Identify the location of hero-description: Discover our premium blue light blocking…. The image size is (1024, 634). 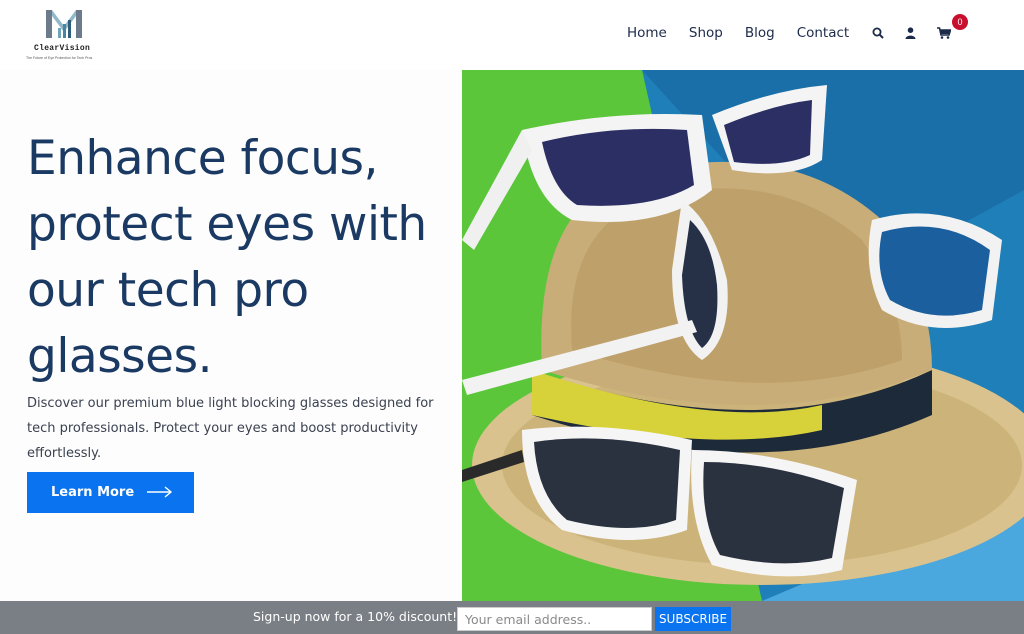
(230, 428).